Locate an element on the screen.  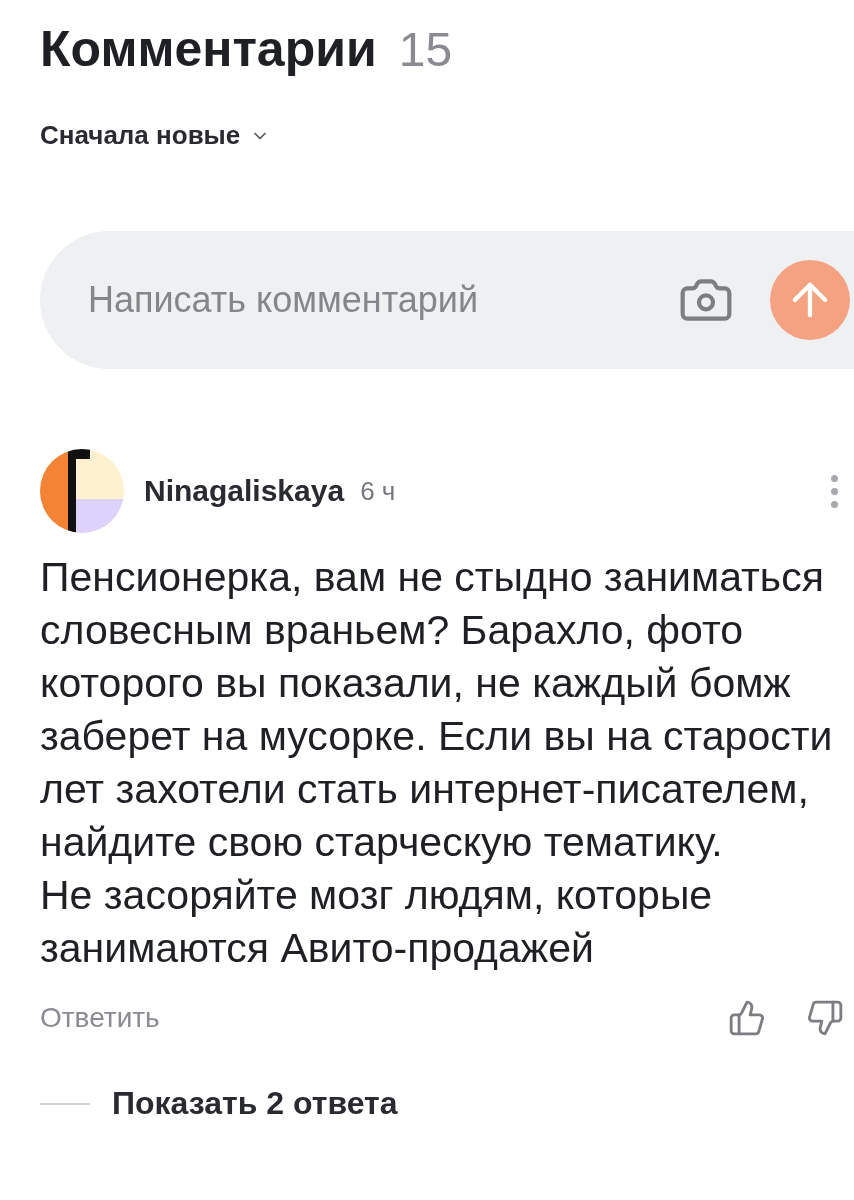
comment-input-field: Написать комментарий is located at coordinates (364, 300).